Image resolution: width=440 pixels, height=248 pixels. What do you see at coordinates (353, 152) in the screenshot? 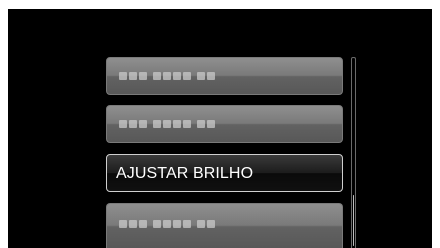
I see `scrollbar` at bounding box center [353, 152].